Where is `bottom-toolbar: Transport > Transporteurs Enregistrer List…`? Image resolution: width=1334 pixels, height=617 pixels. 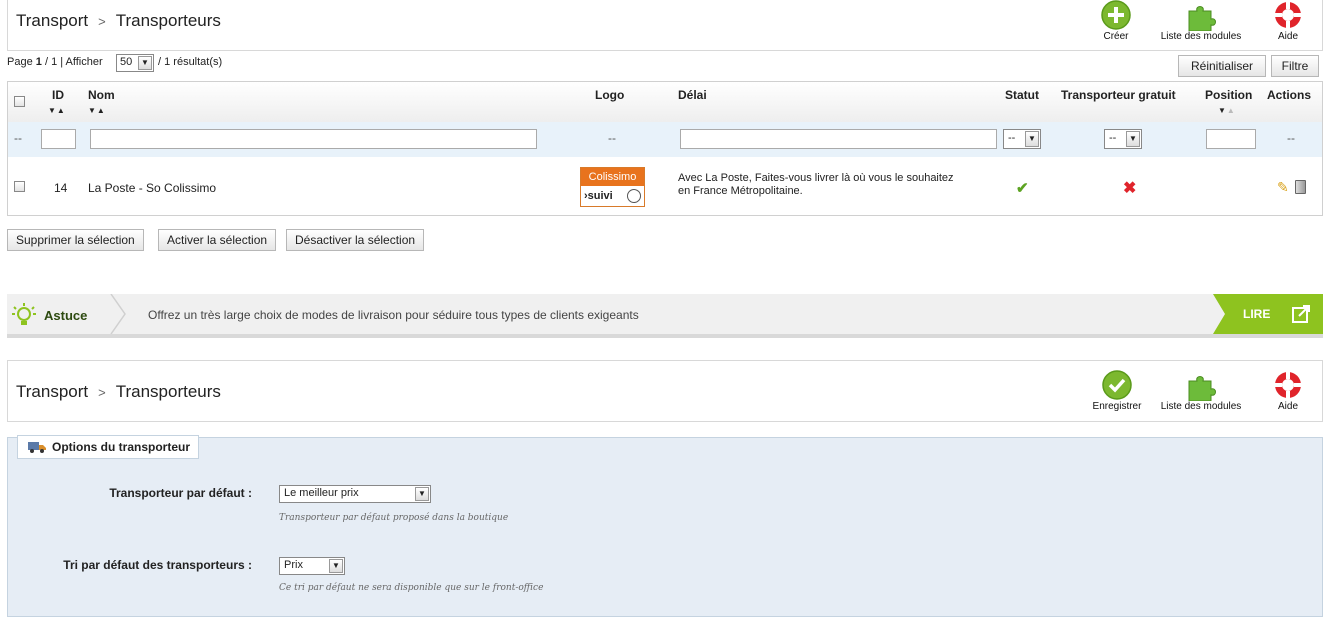
bottom-toolbar: Transport > Transporteurs Enregistrer List… is located at coordinates (665, 391).